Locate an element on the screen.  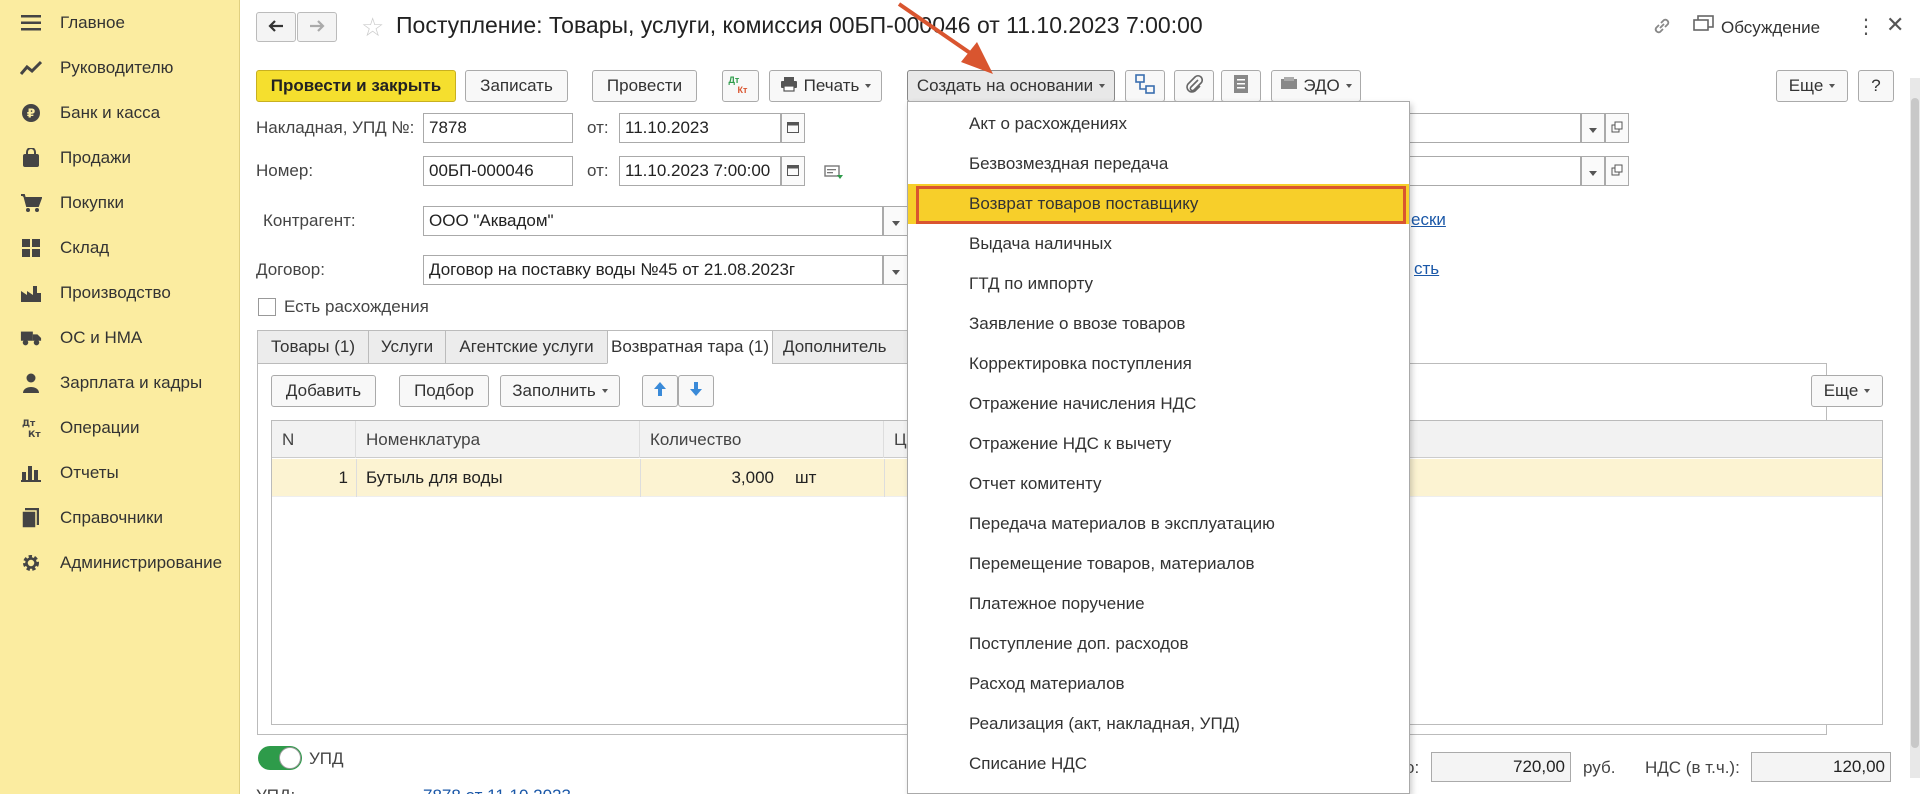
post-button: Провести is located at coordinates (644, 86).